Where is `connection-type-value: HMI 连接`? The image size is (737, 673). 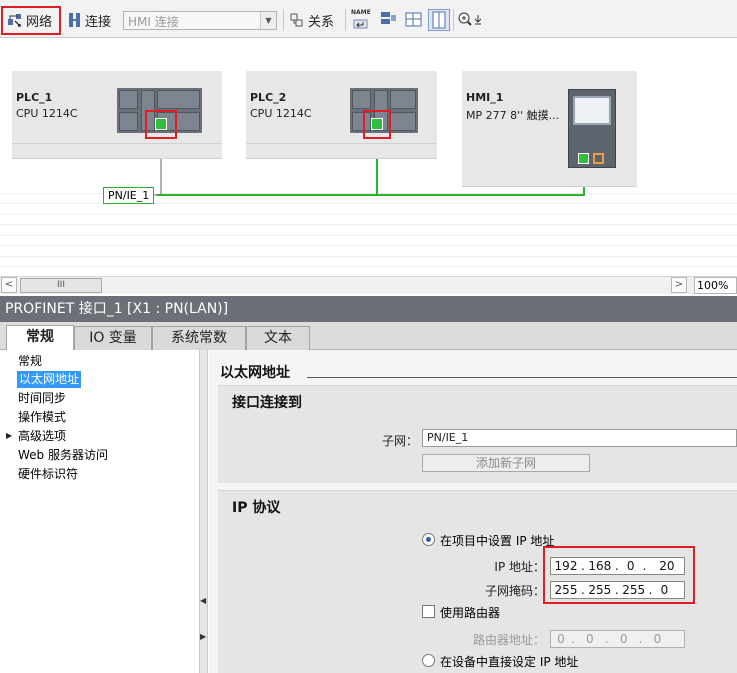
connection-type-value: HMI 连接 is located at coordinates (153, 22).